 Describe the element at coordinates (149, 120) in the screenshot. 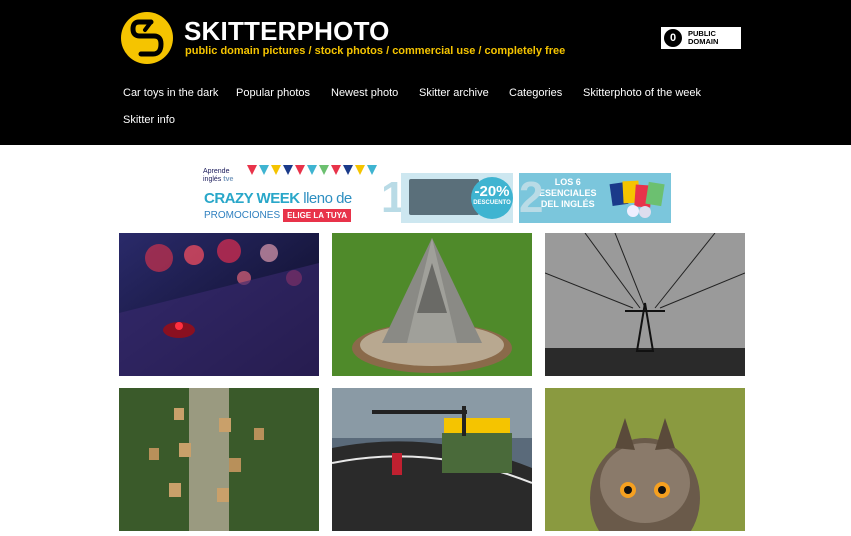

I see `nav-item-skitter-info: Skitter info` at that location.